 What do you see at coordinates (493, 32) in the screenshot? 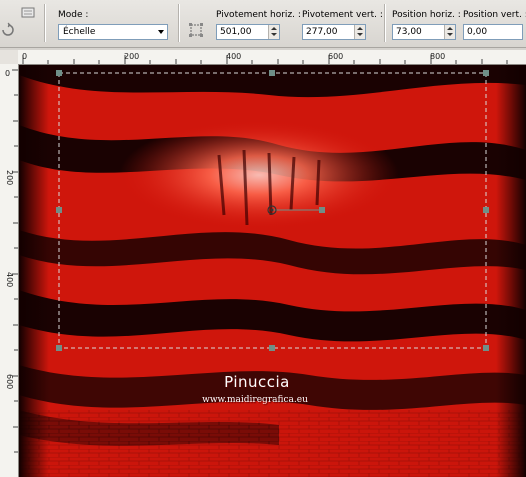
I see `pos-v-input: 0,00` at bounding box center [493, 32].